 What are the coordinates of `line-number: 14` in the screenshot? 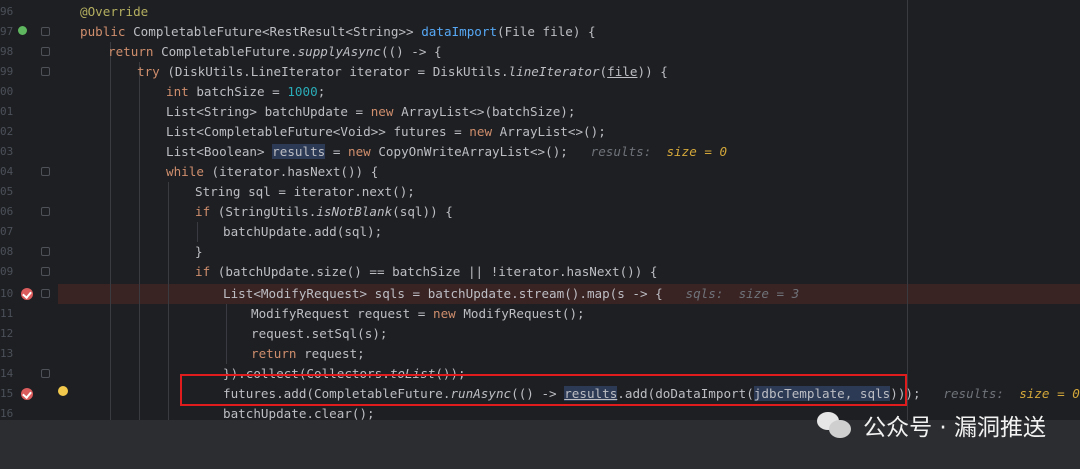 It's located at (7, 373).